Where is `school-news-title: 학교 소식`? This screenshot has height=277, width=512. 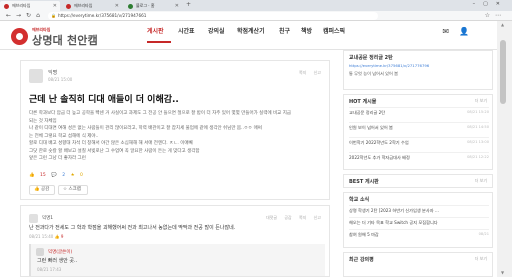 school-news-title: 학교 소식 is located at coordinates (359, 200).